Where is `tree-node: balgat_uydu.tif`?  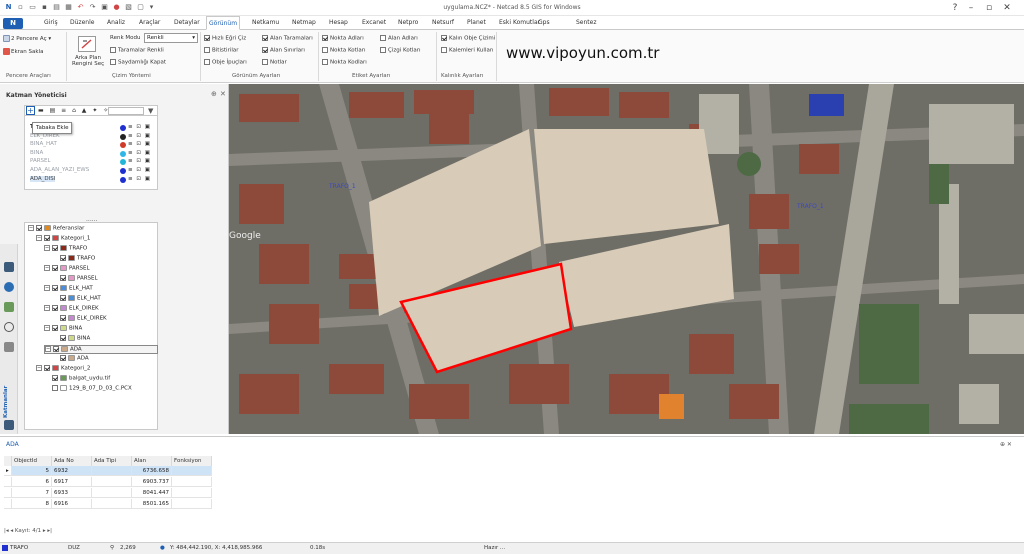
tree-node: balgat_uydu.tif is located at coordinates (77, 378).